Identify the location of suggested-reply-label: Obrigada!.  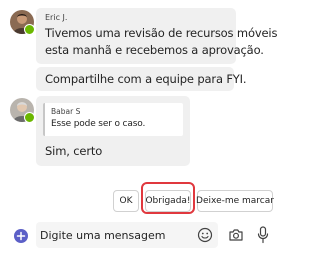
(168, 201).